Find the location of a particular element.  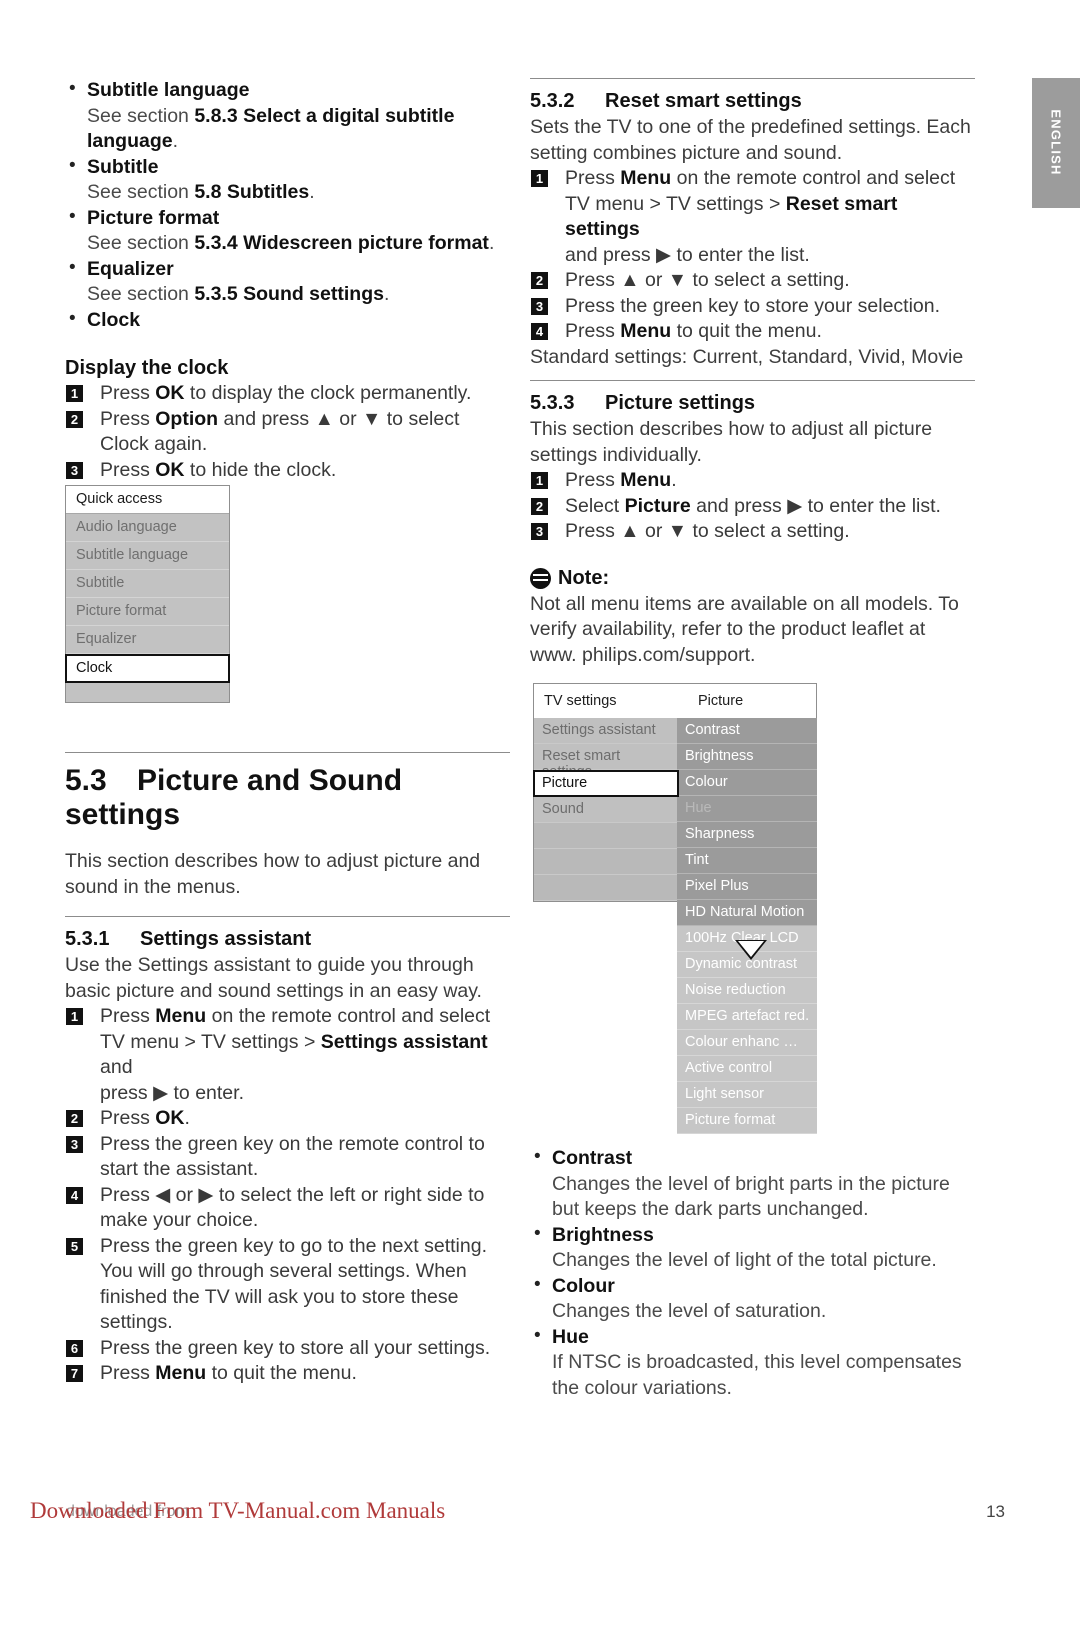

subsection-heading: 5.3.1 Settings assistant is located at coordinates (287, 939).